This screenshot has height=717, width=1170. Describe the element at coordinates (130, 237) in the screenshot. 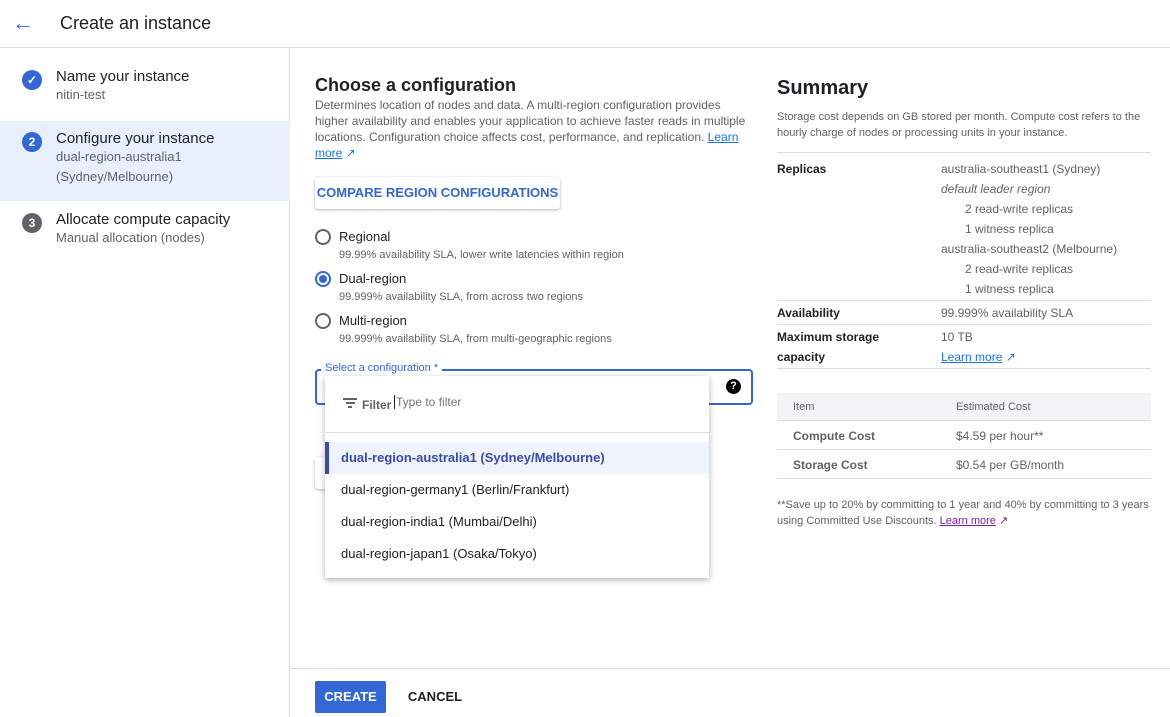

I see `step-subtitle: Manual allocation (nodes)` at that location.